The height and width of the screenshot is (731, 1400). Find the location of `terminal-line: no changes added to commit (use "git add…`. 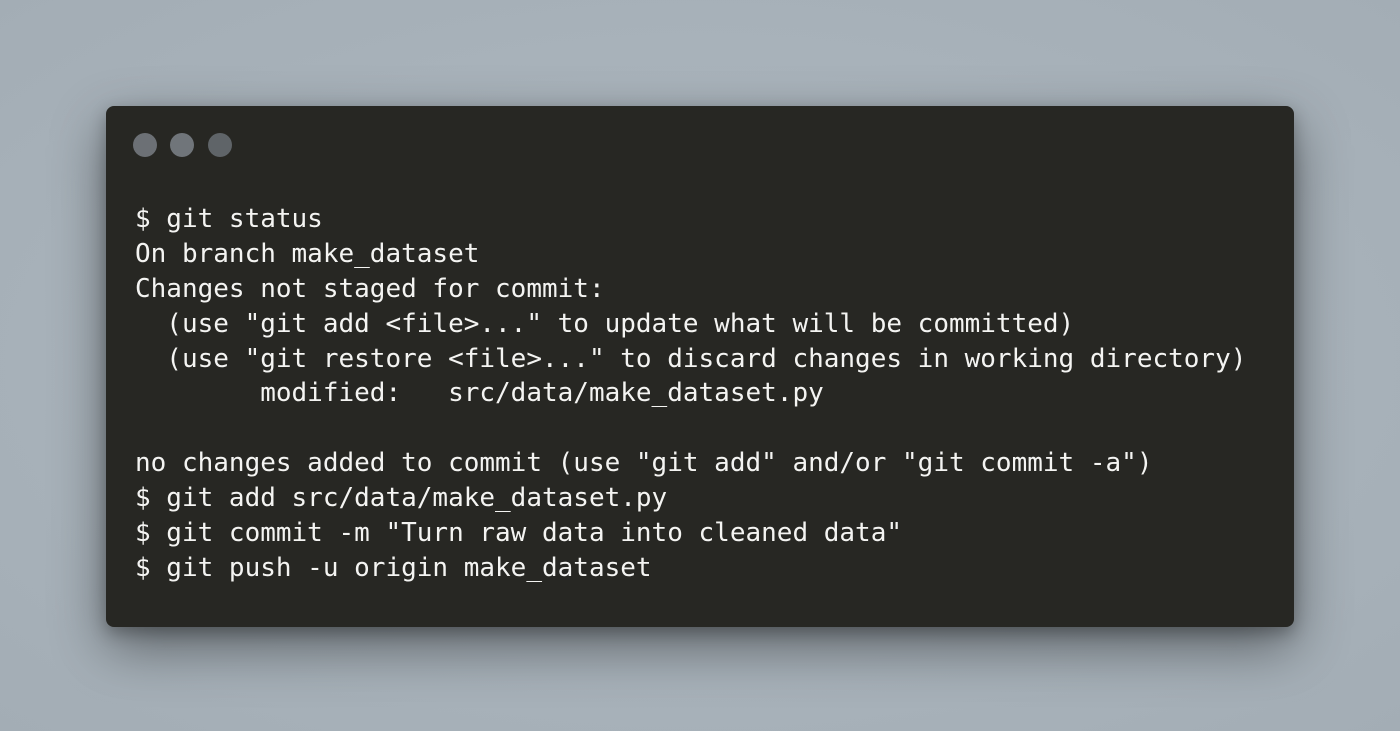

terminal-line: no changes added to commit (use "git add… is located at coordinates (644, 463).